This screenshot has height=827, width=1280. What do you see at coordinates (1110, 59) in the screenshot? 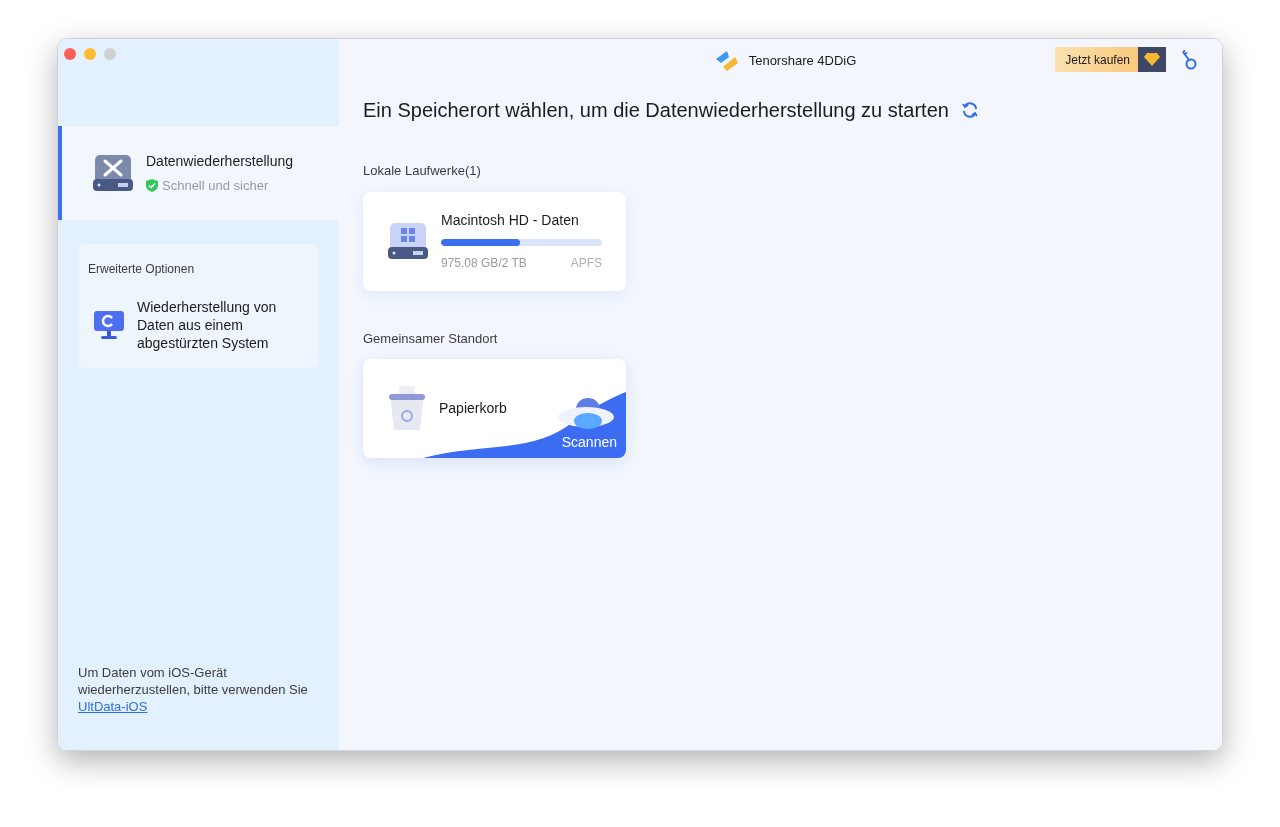
I see `buy-now-button: Jetzt kaufen` at bounding box center [1110, 59].